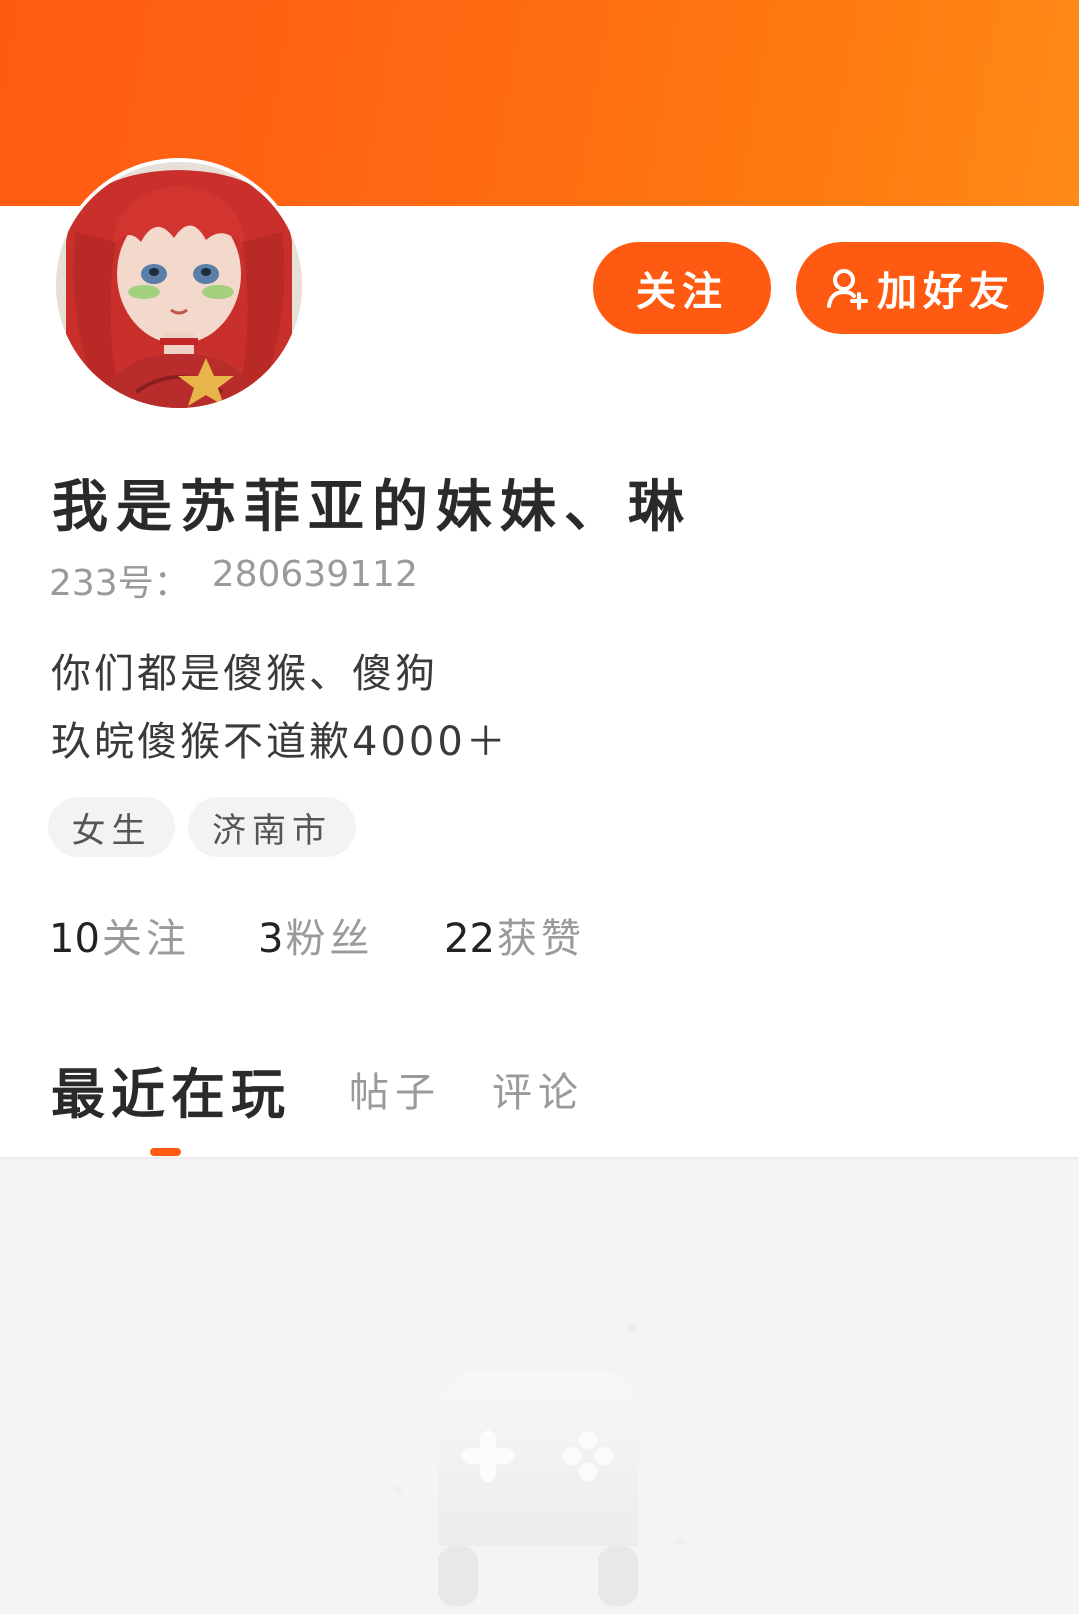  Describe the element at coordinates (111, 827) in the screenshot. I see `gender-tag: 女生` at that location.